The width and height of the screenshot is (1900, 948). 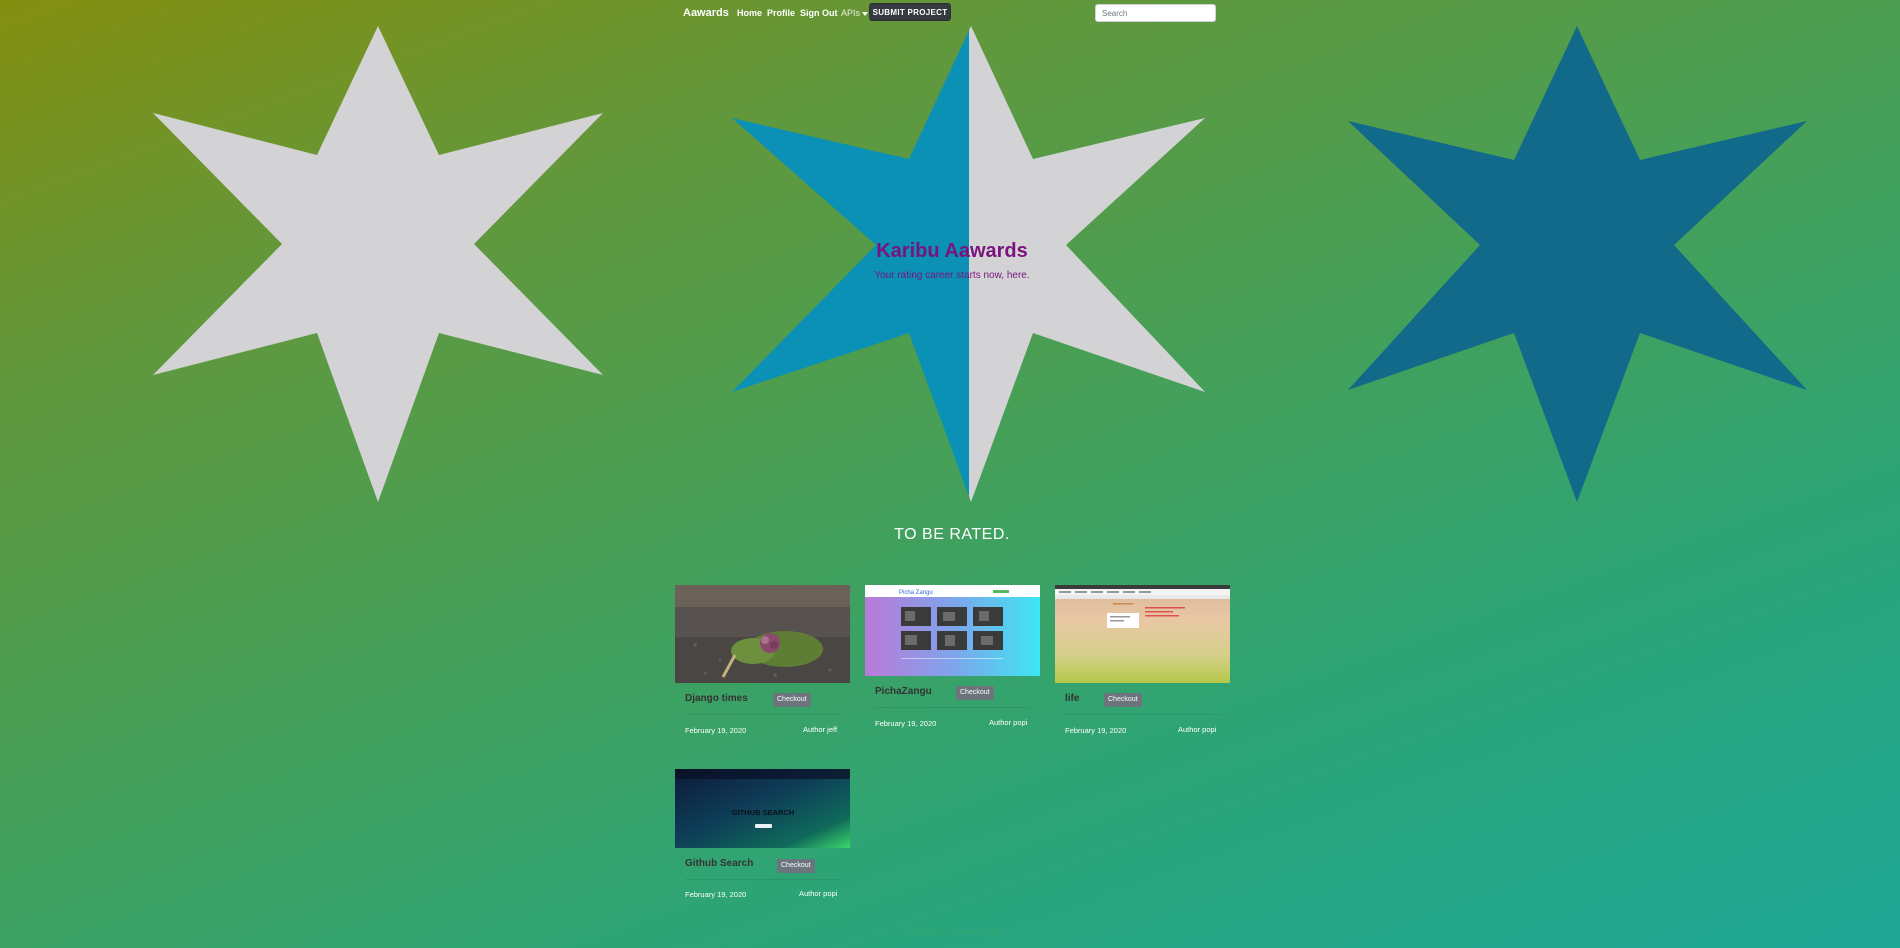 I want to click on project-name: life, so click(x=1072, y=698).